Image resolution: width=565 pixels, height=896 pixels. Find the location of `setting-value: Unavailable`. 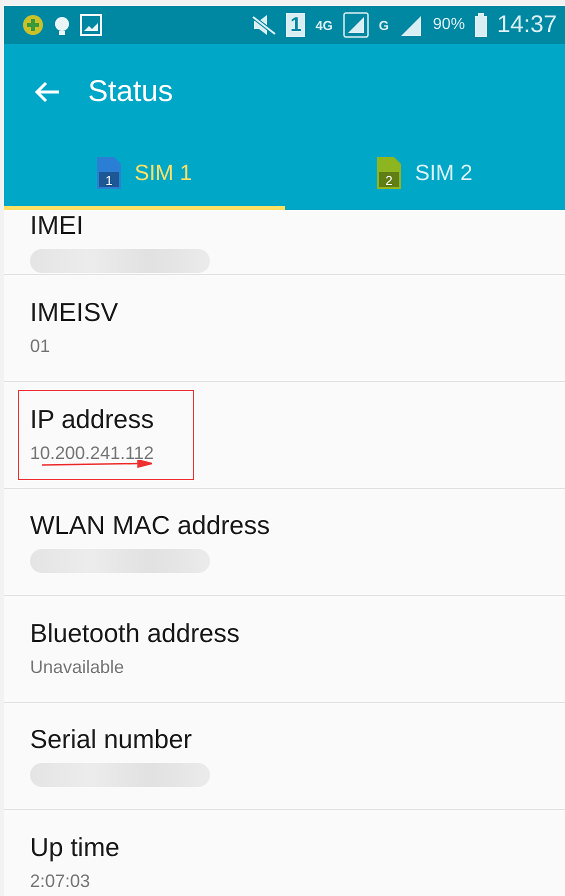

setting-value: Unavailable is located at coordinates (78, 667).